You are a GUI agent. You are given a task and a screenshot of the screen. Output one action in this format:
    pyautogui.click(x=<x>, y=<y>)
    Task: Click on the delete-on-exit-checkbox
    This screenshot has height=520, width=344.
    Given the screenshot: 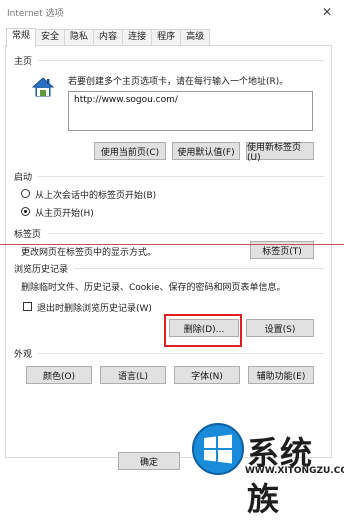 What is the action you would take?
    pyautogui.click(x=27, y=306)
    